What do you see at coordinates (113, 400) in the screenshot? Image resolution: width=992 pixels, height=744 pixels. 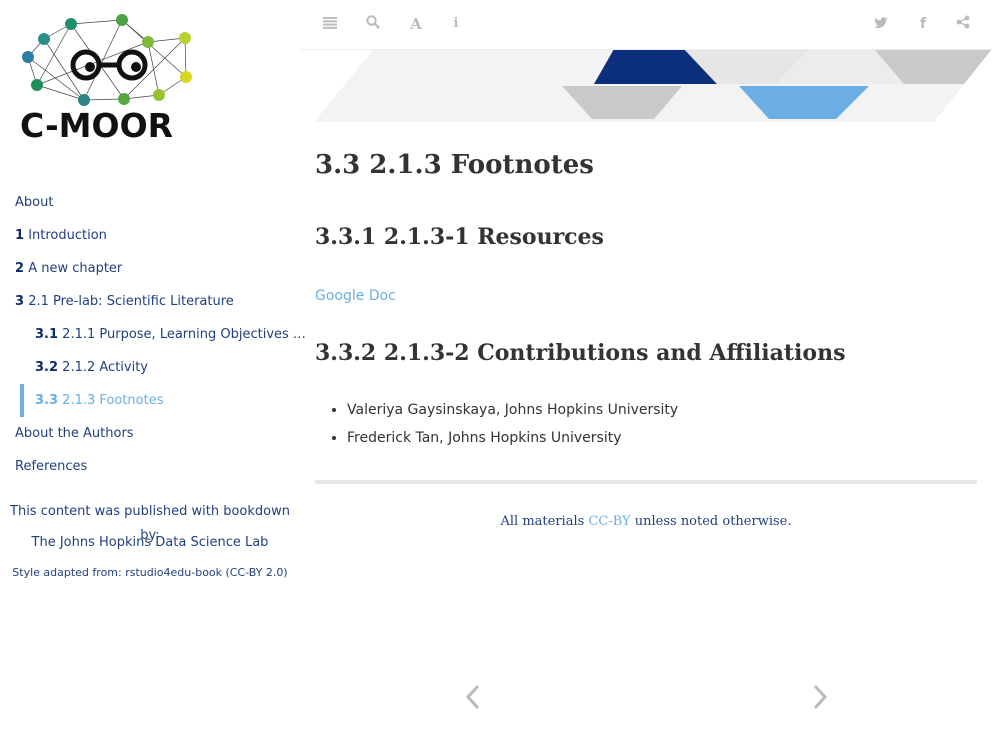 I see `toc-label: 2.1.3 Footnotes` at bounding box center [113, 400].